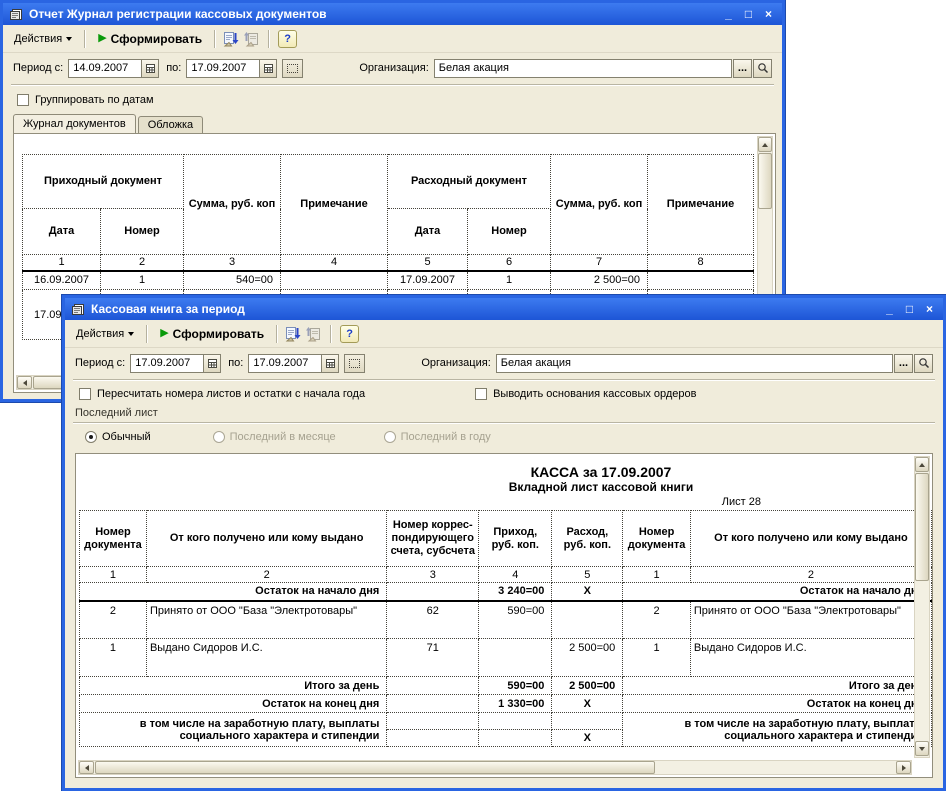  What do you see at coordinates (61, 231) in the screenshot?
I see `date-header: Дата` at bounding box center [61, 231].